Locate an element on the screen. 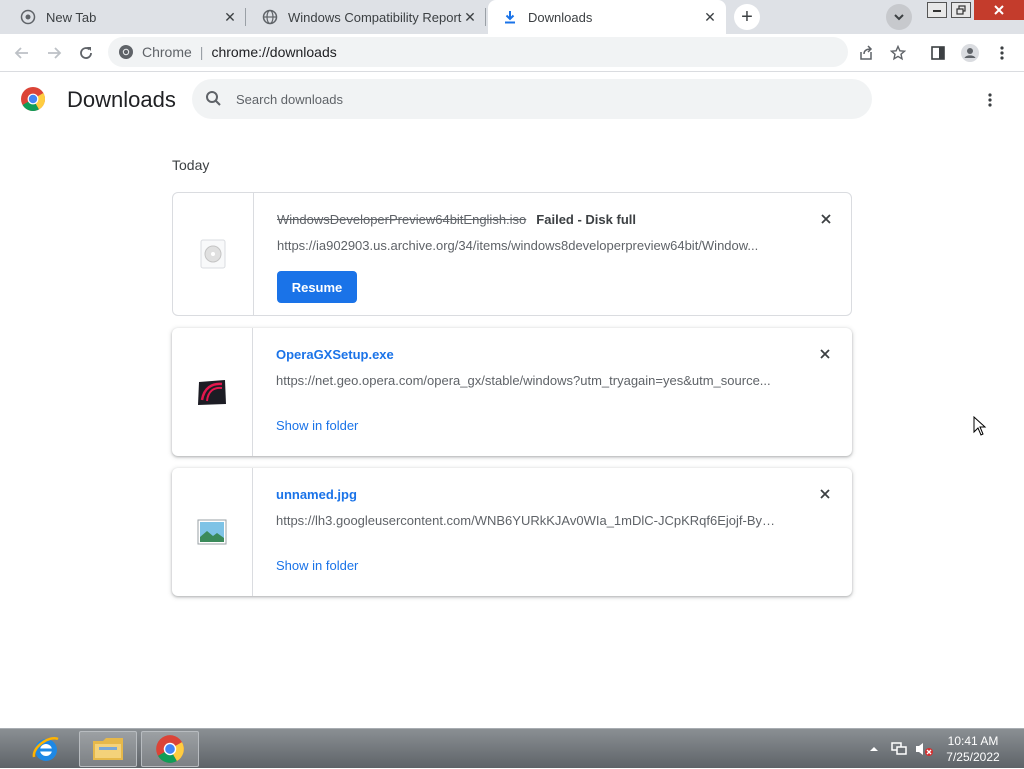  new-tab-button: + is located at coordinates (747, 17).